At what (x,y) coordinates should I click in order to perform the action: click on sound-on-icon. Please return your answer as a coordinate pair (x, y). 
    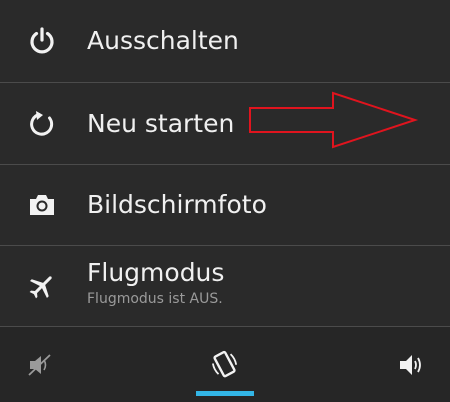
    Looking at the image, I should click on (412, 365).